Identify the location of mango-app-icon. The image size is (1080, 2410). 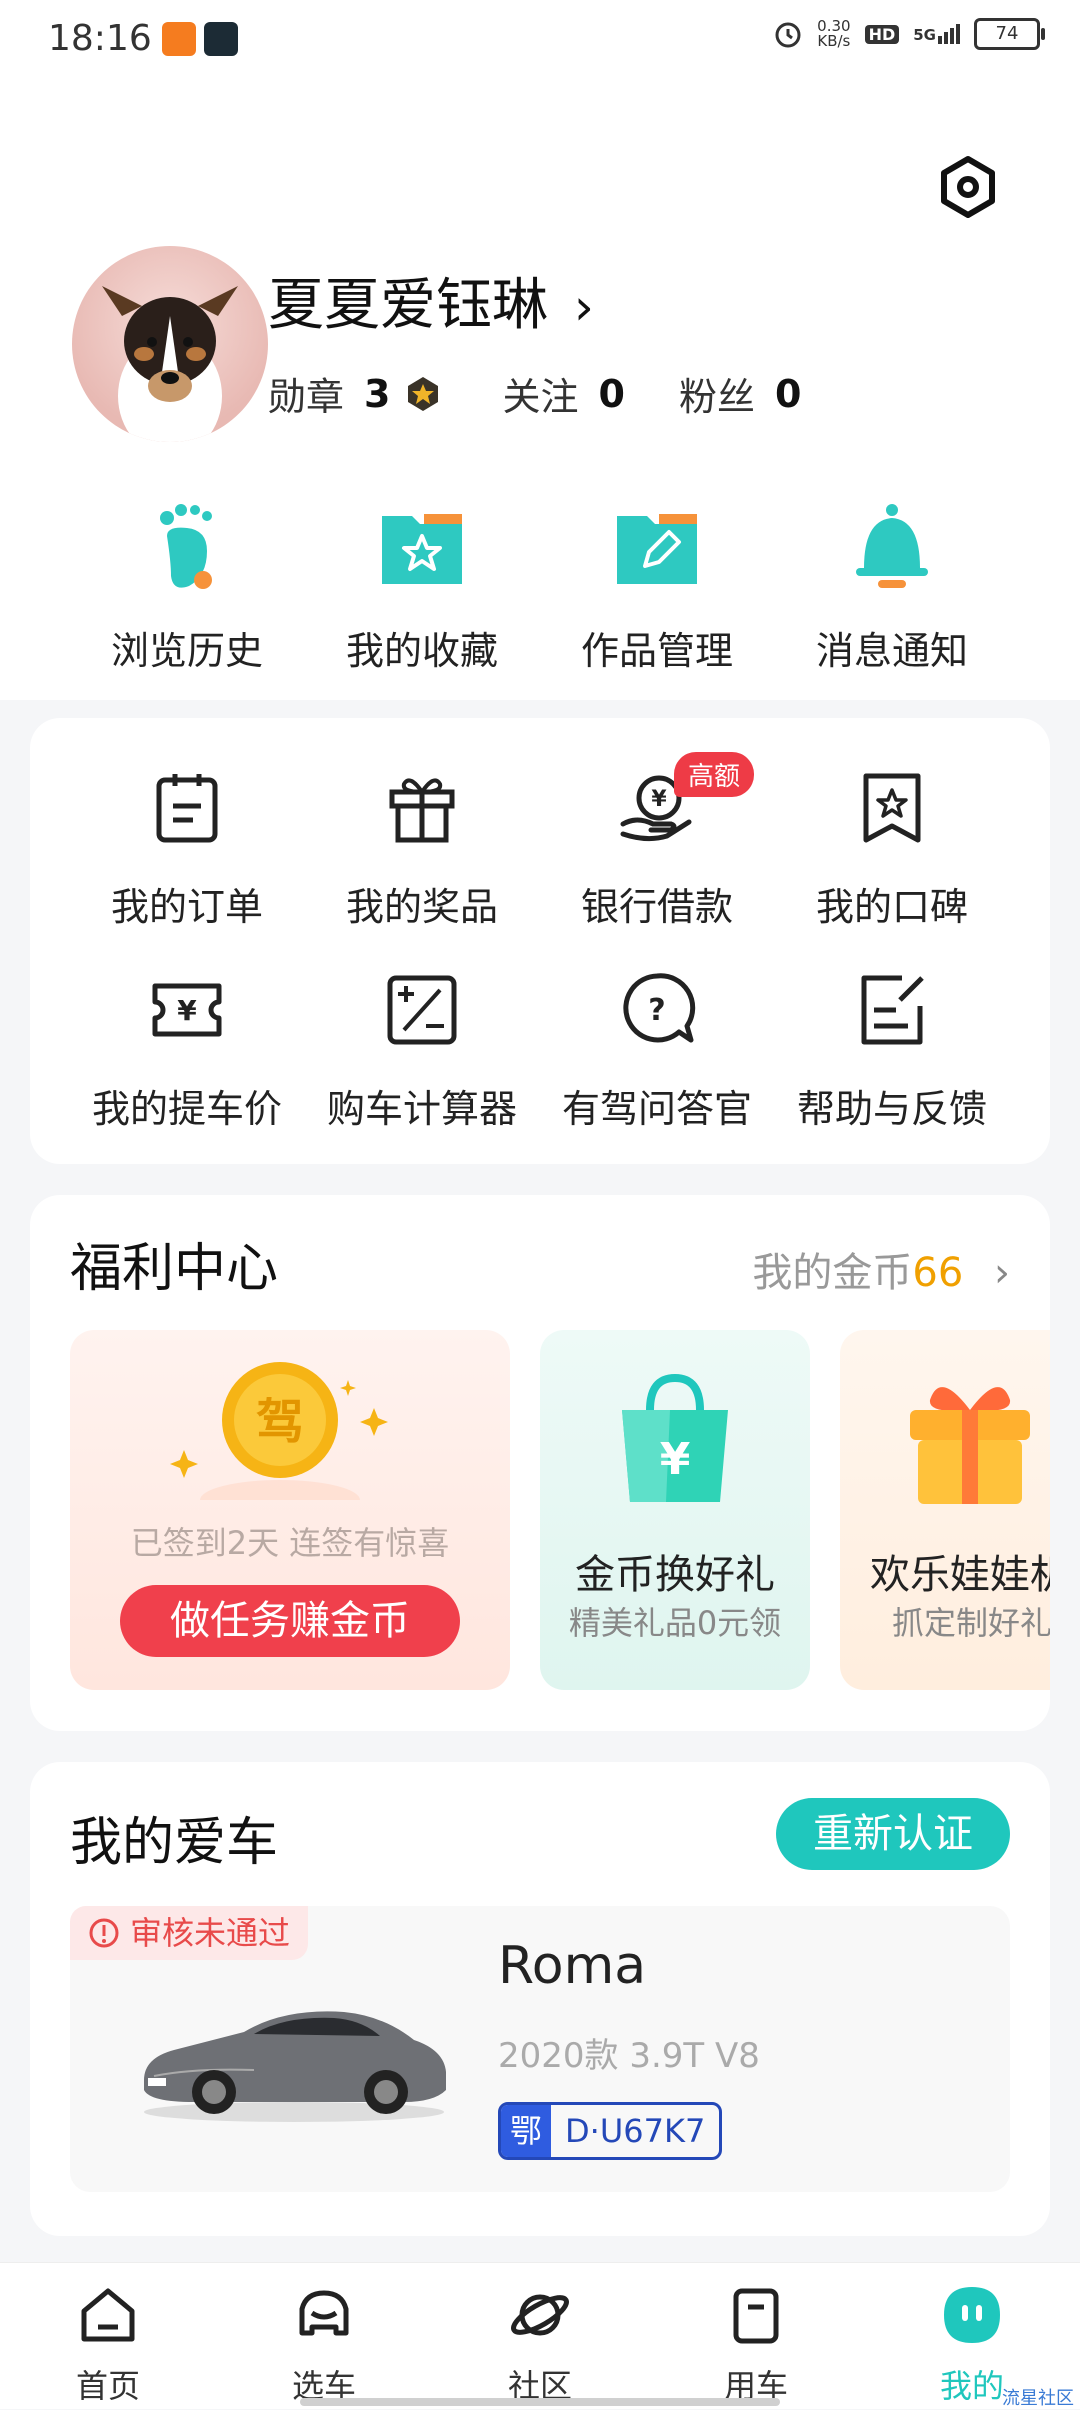
(179, 39).